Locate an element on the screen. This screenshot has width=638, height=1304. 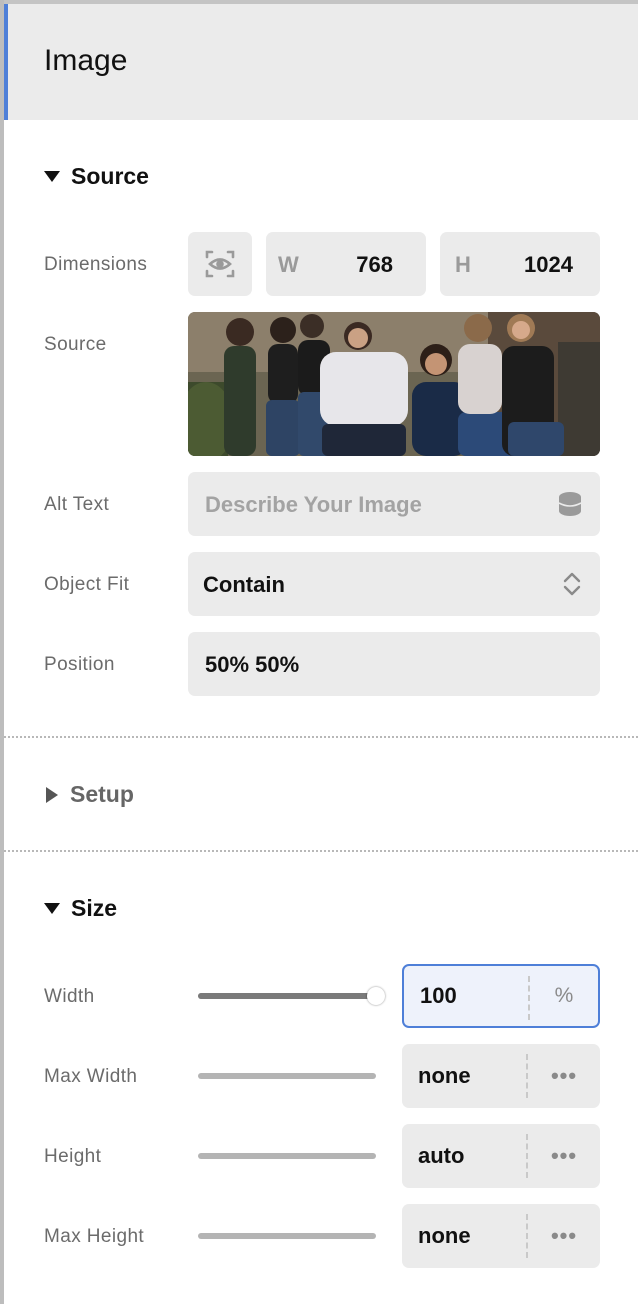
panel-header: Image is located at coordinates (321, 62).